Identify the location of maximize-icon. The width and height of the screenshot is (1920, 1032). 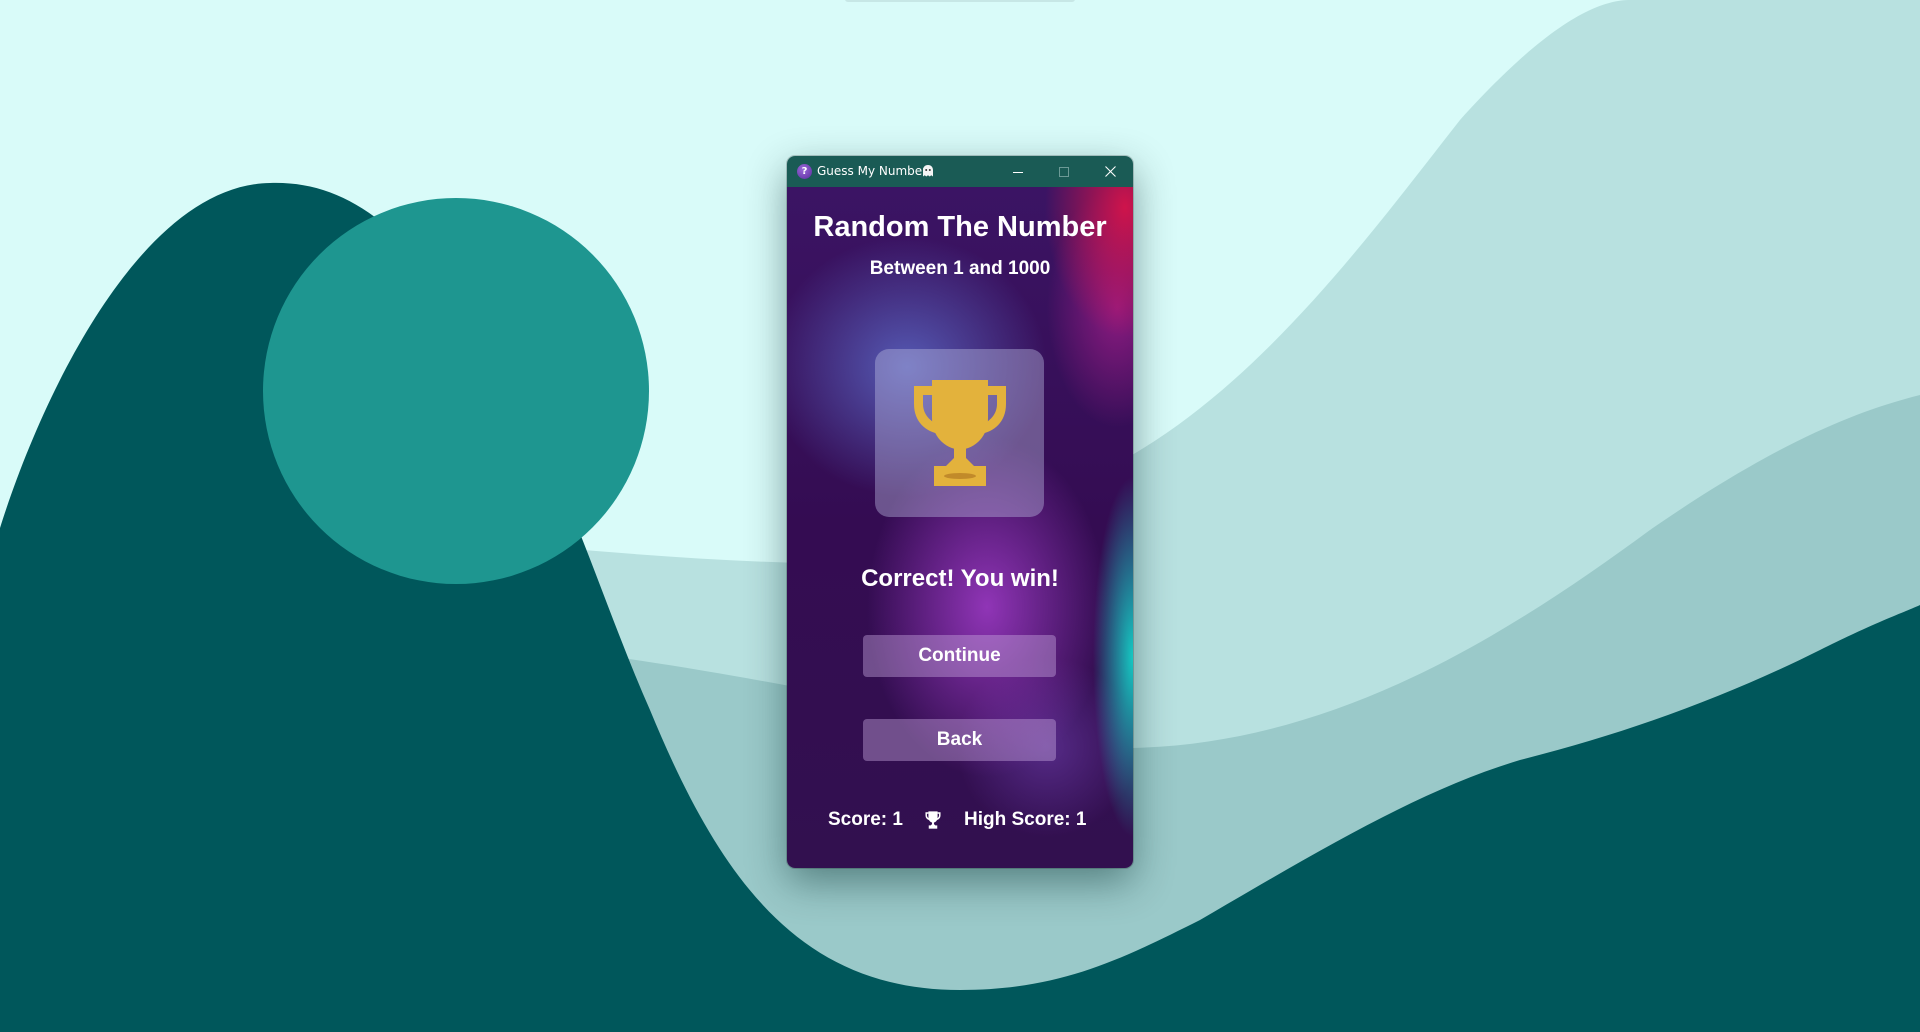
(1064, 171).